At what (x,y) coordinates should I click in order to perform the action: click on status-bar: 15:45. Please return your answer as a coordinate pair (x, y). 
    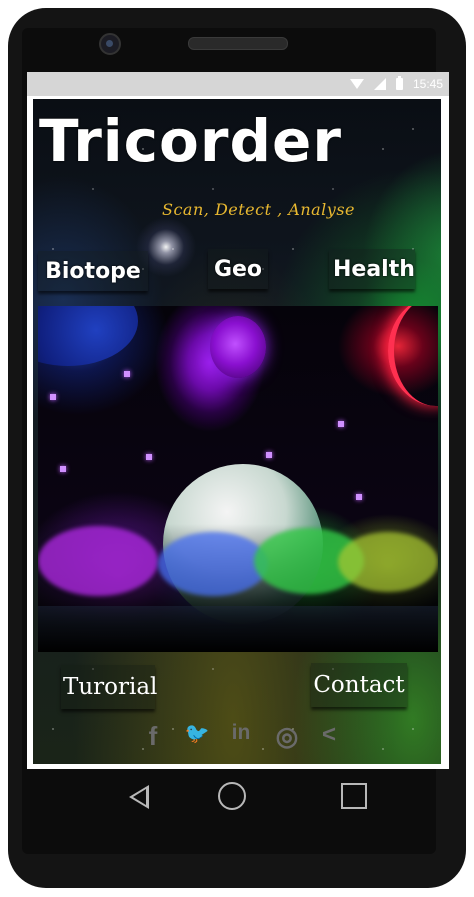
    Looking at the image, I should click on (238, 84).